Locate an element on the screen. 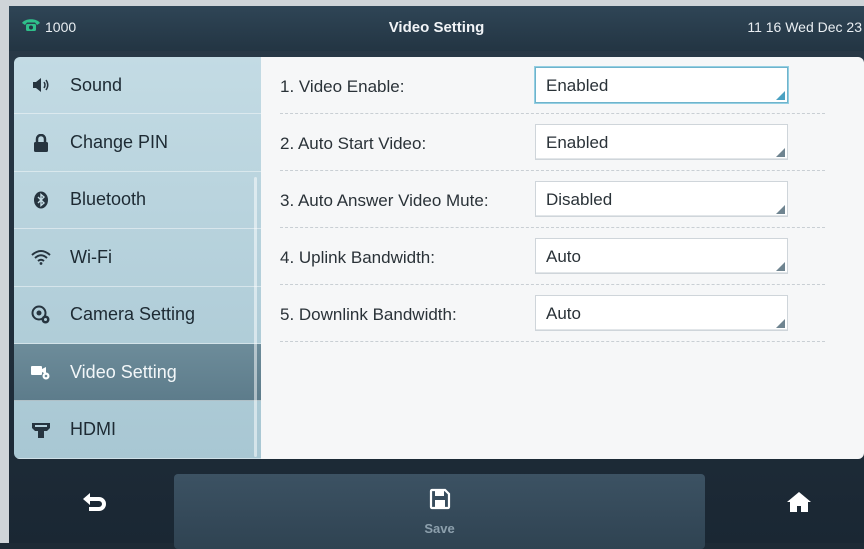 The width and height of the screenshot is (864, 549). back-button is located at coordinates (94, 504).